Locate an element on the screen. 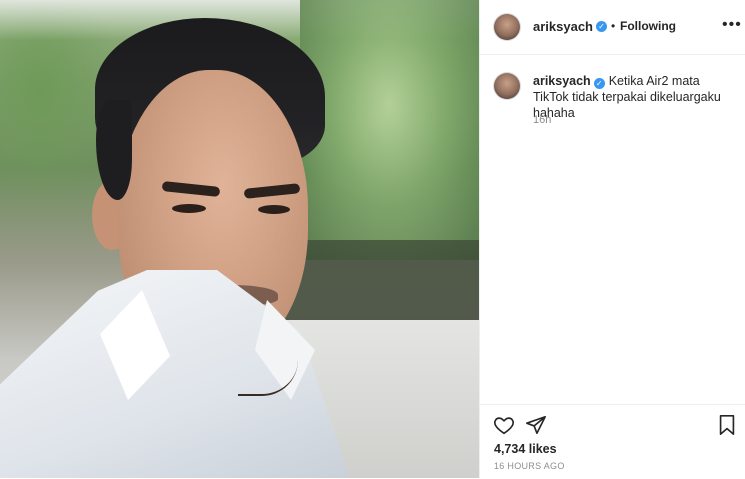  caption-avatar is located at coordinates (507, 86).